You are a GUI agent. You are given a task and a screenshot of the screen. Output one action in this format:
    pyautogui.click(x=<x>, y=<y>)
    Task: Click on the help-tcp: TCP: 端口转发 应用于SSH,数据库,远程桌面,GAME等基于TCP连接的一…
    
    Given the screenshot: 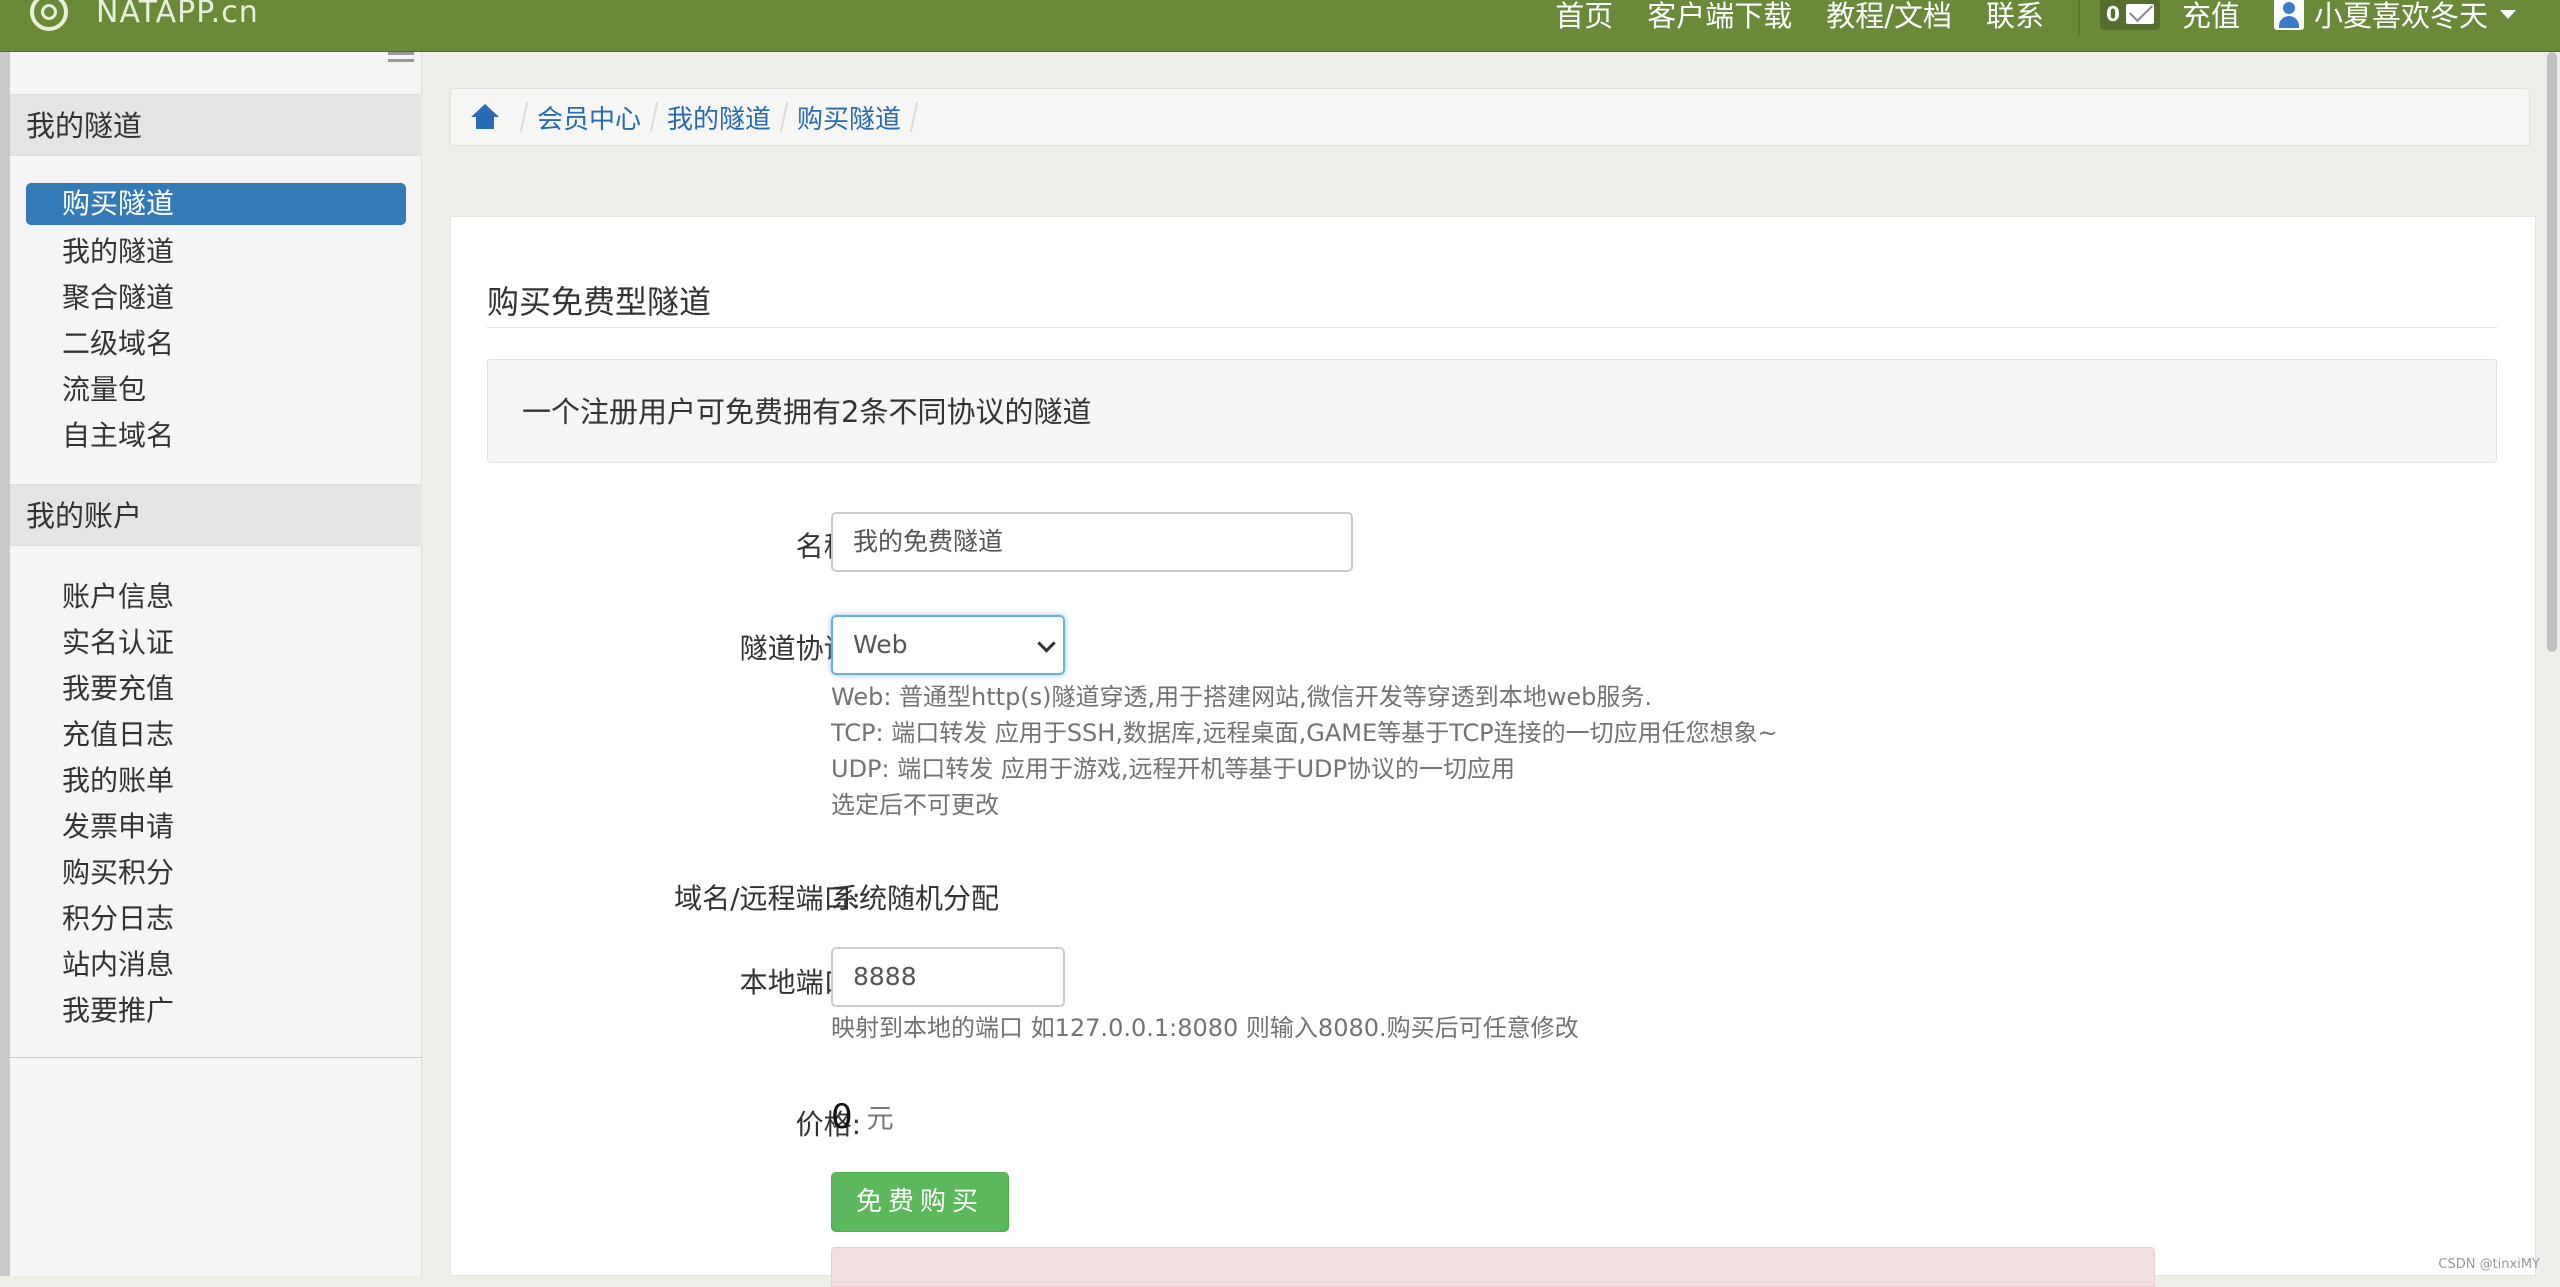 What is the action you would take?
    pyautogui.click(x=1304, y=733)
    